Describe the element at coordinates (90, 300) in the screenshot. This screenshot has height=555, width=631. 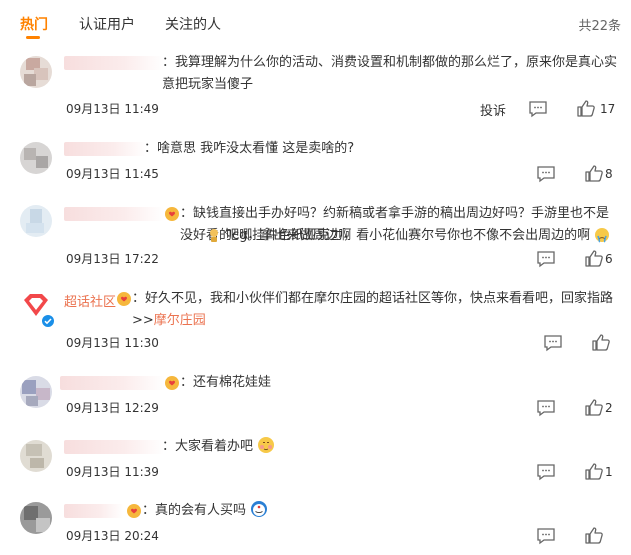
I see `author-name: 超话社区` at that location.